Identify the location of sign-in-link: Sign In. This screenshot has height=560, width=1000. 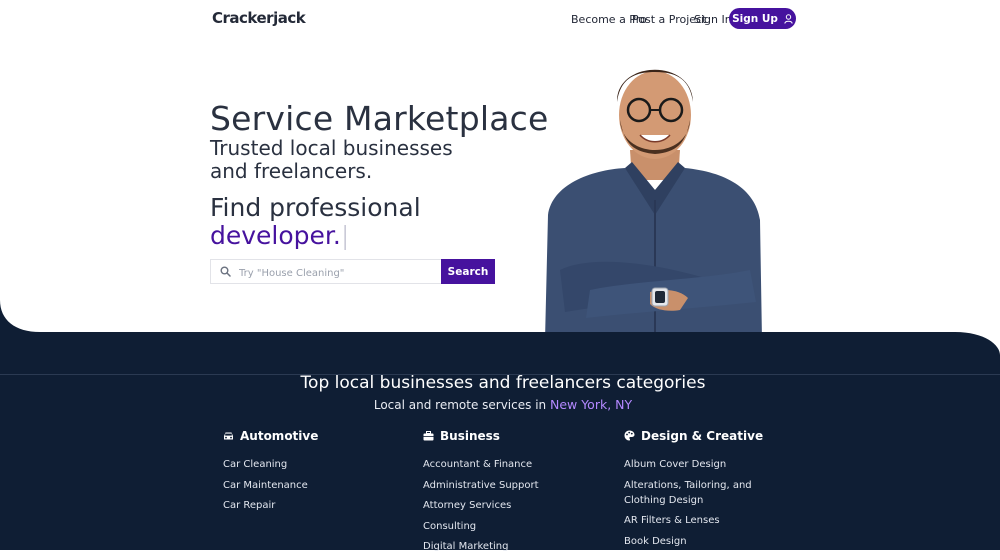
(713, 19).